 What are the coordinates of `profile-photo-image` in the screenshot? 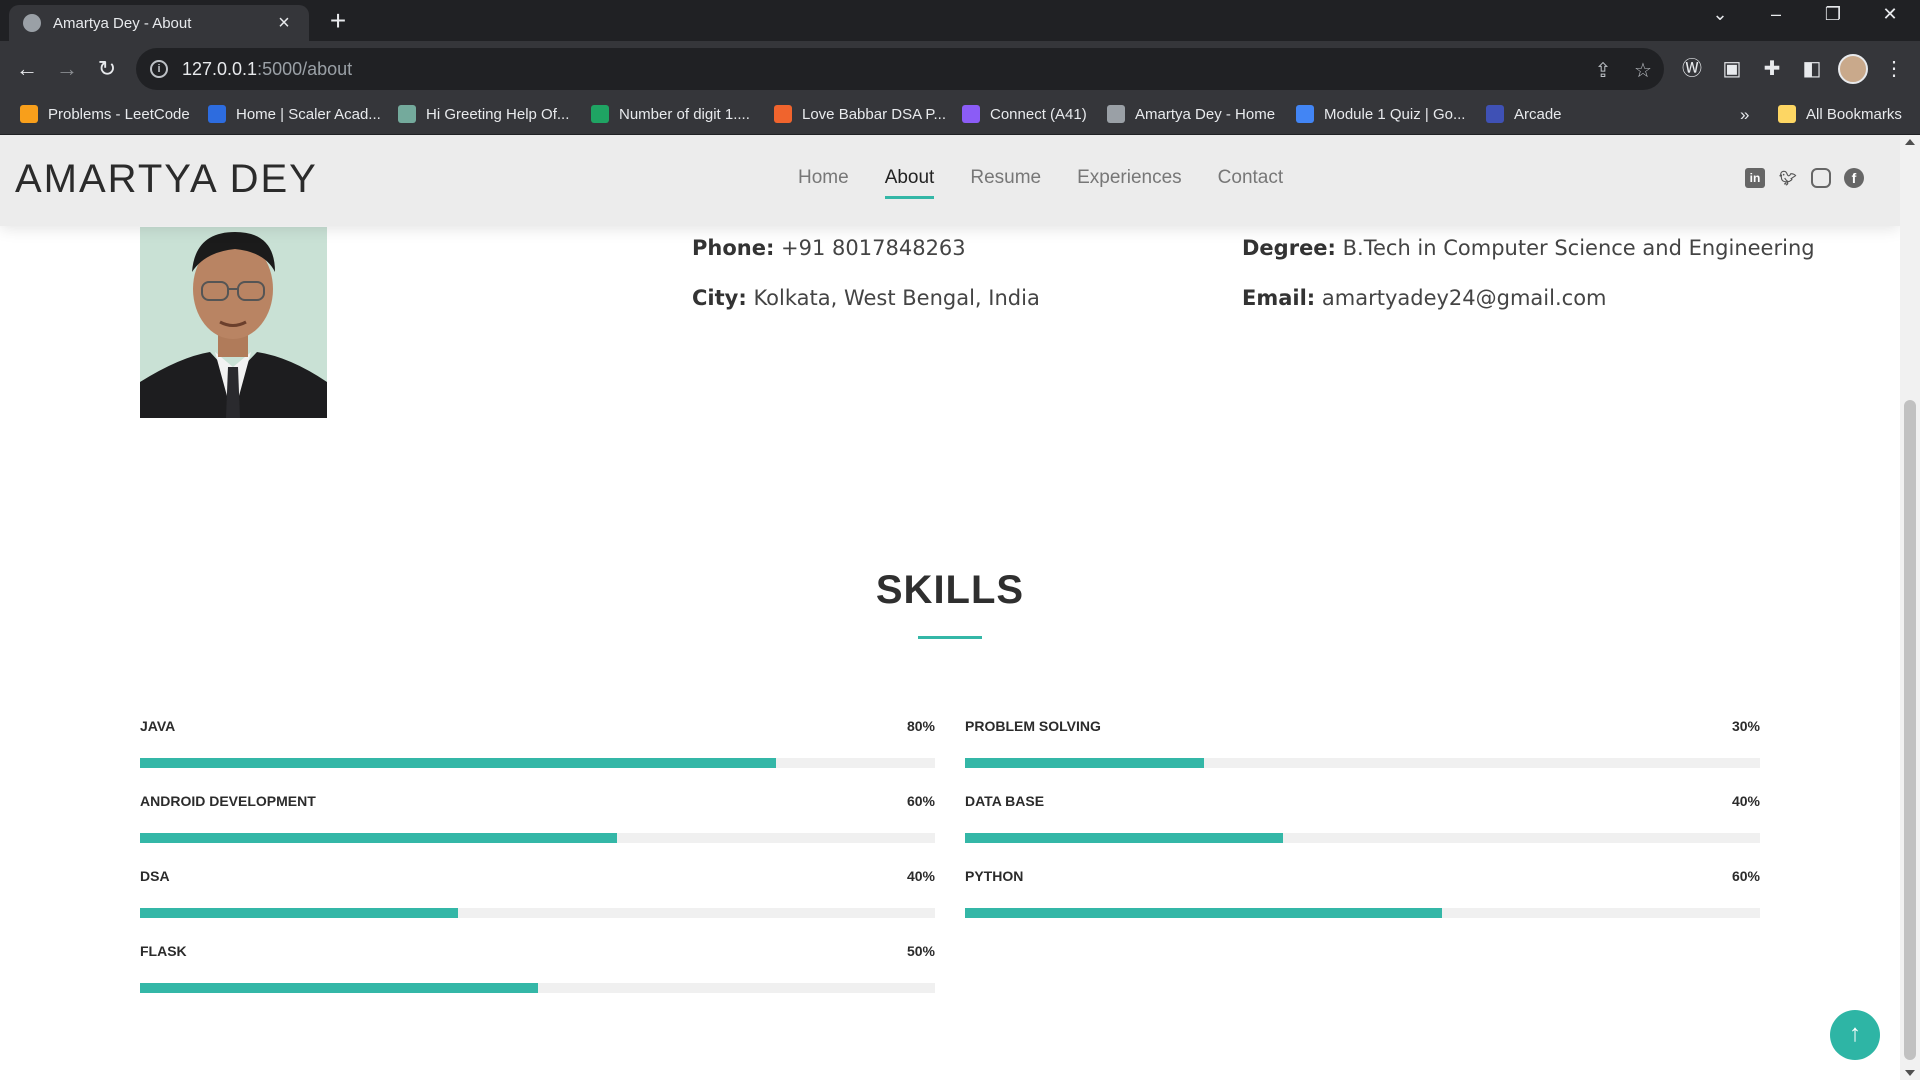 It's located at (233, 322).